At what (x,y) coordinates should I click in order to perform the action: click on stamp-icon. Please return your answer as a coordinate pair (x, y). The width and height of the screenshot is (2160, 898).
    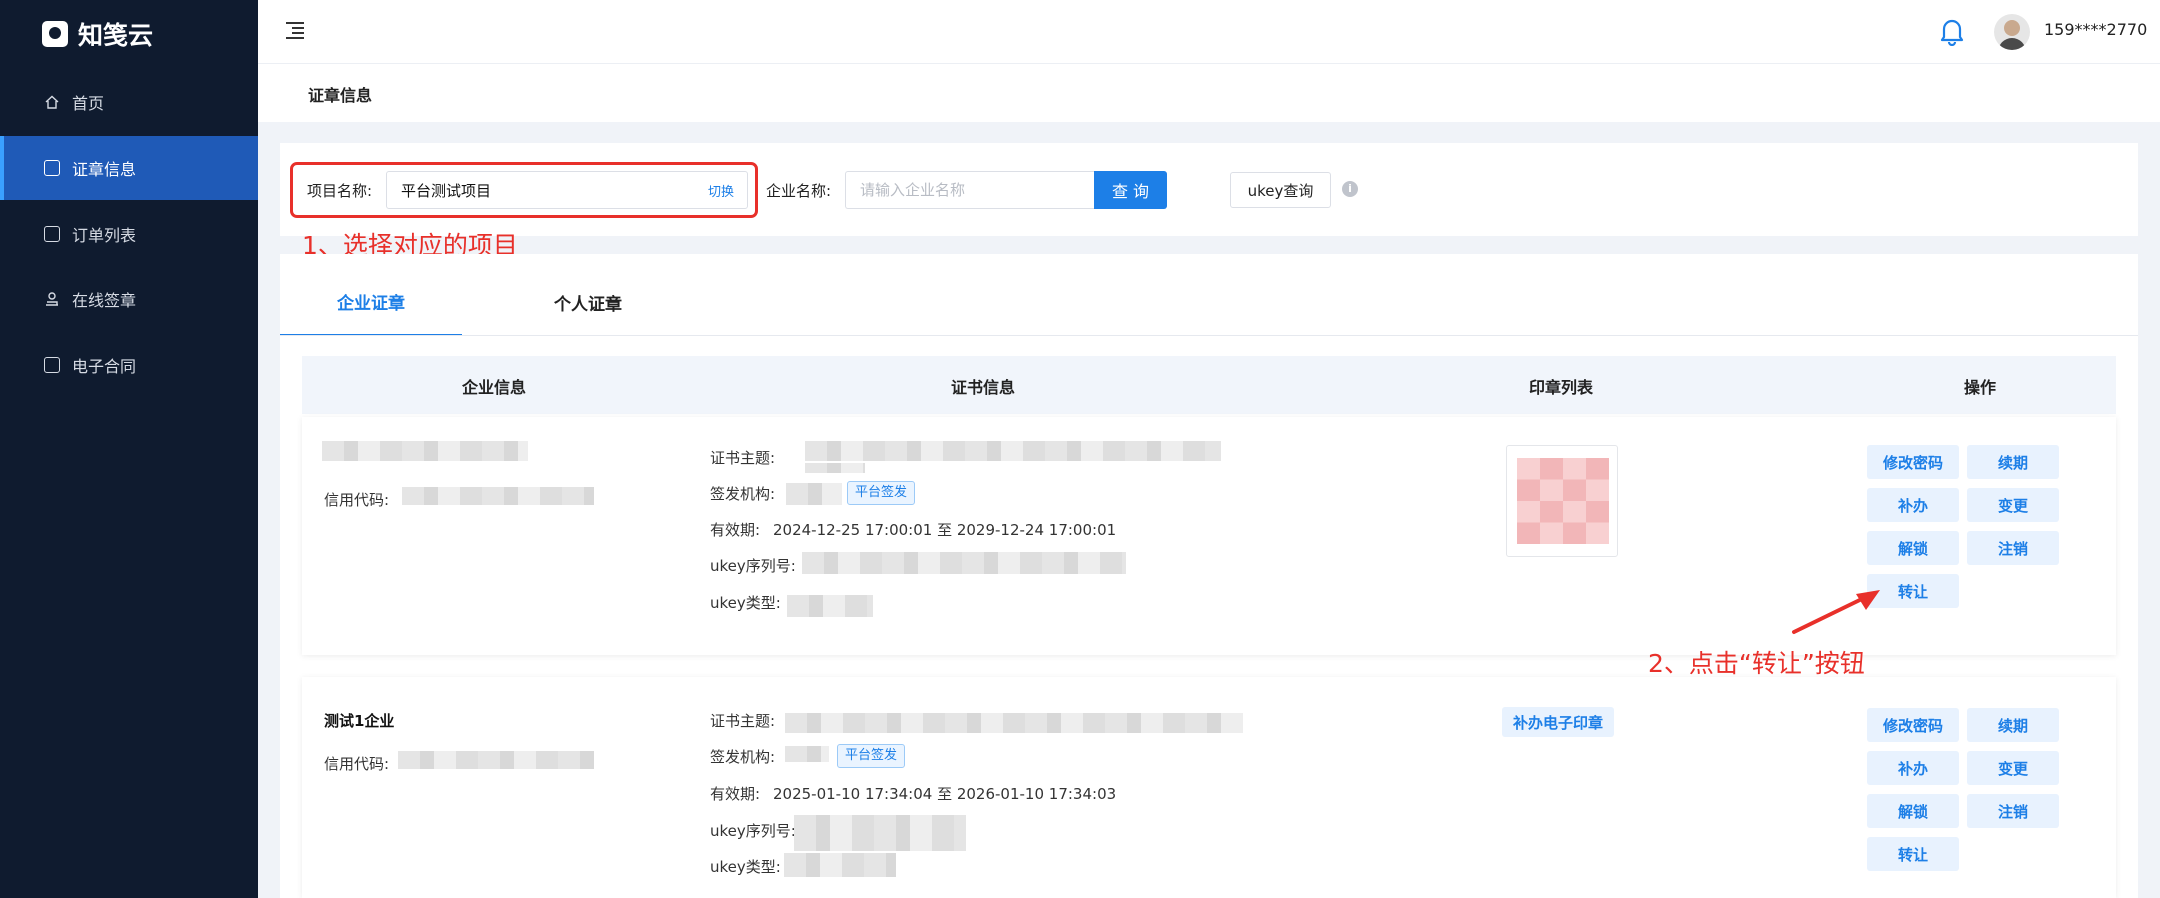
    Looking at the image, I should click on (52, 299).